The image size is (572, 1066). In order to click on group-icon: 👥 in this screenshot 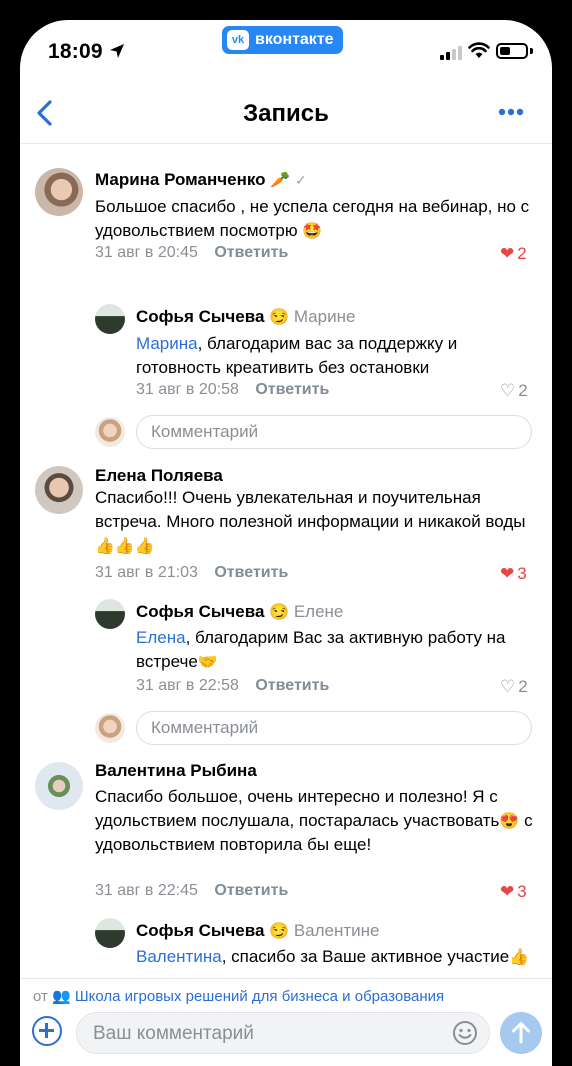, I will do `click(61, 996)`.